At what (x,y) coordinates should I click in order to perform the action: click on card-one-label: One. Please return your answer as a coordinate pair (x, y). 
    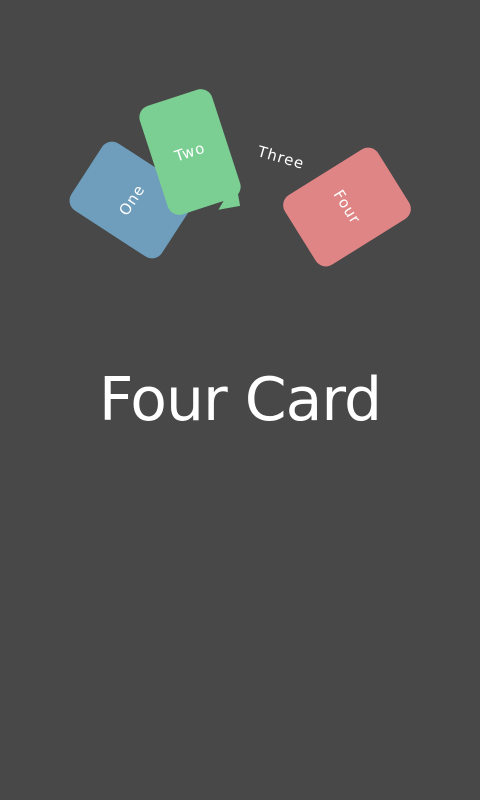
    Looking at the image, I should click on (132, 200).